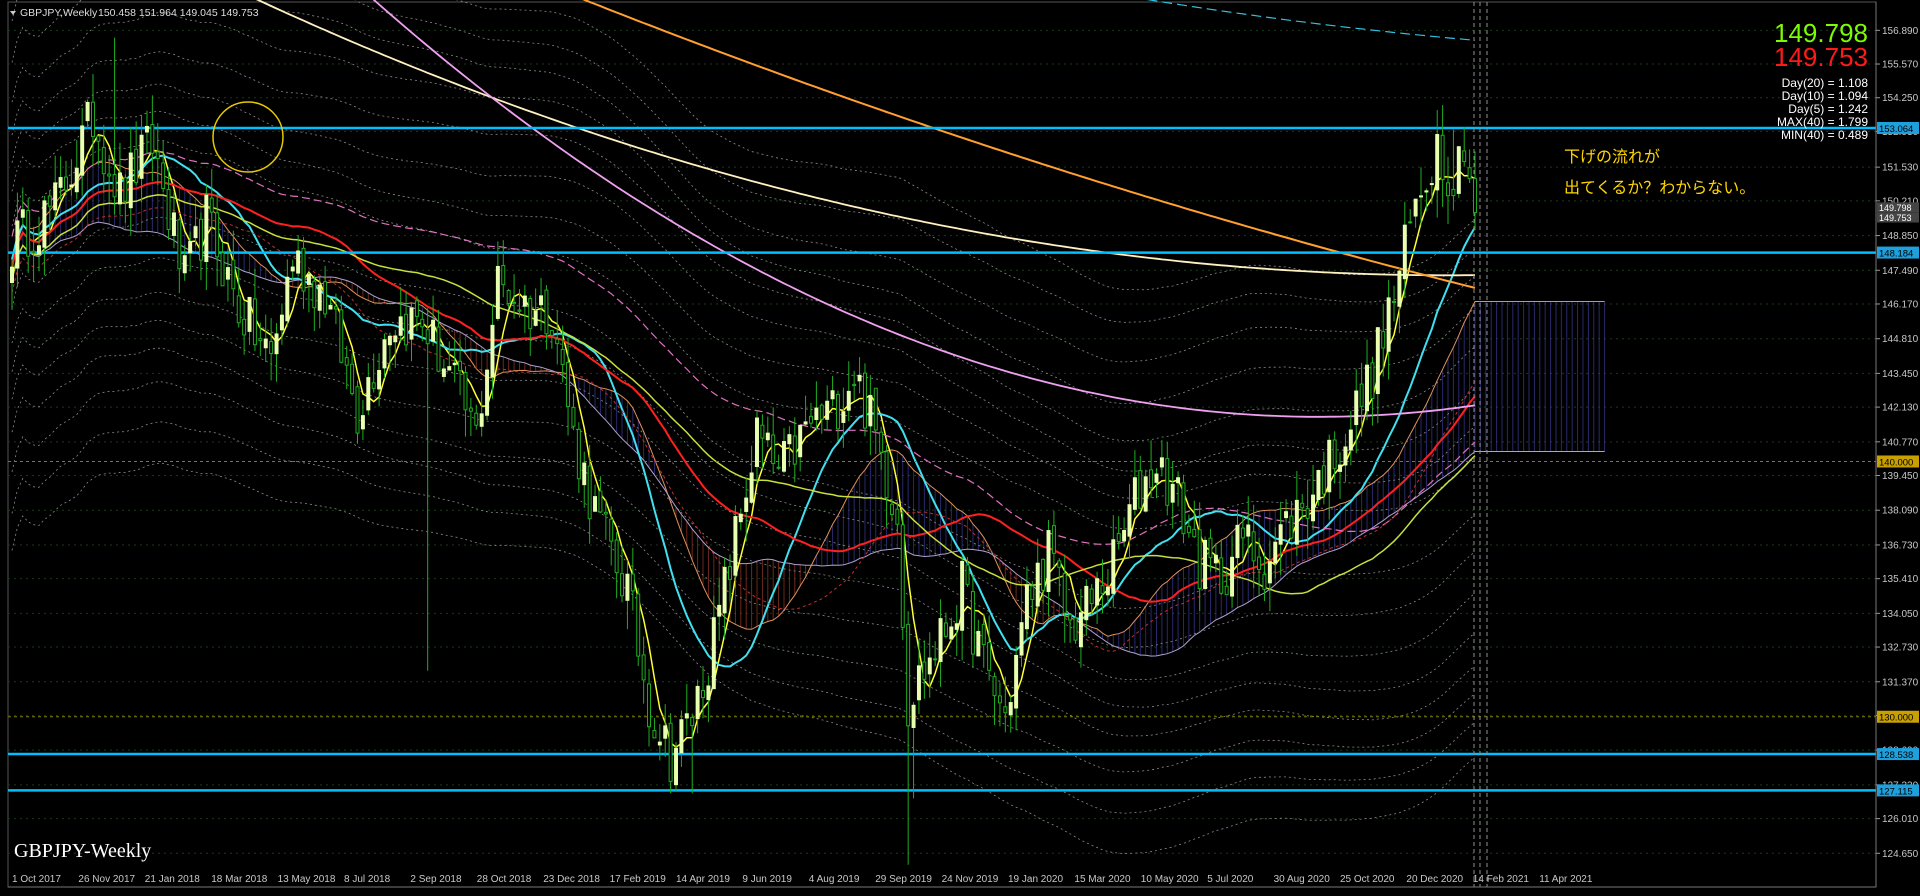 Image resolution: width=1920 pixels, height=896 pixels. I want to click on time-tick-label: 10 May 2020, so click(1170, 879).